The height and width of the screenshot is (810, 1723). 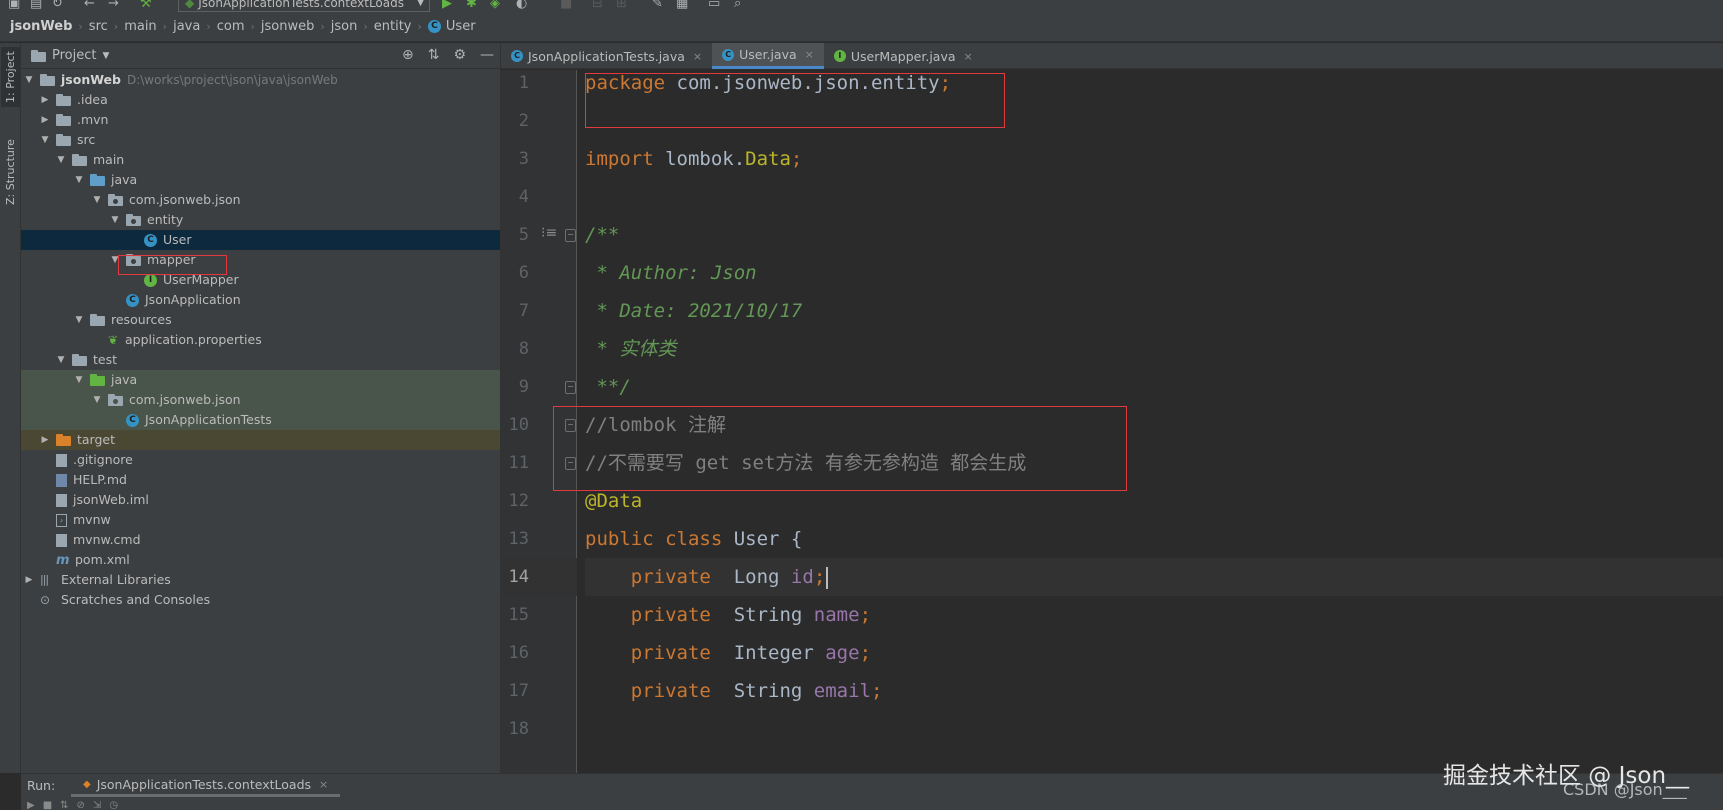 What do you see at coordinates (566, 6) in the screenshot?
I see `stop-icon: ■` at bounding box center [566, 6].